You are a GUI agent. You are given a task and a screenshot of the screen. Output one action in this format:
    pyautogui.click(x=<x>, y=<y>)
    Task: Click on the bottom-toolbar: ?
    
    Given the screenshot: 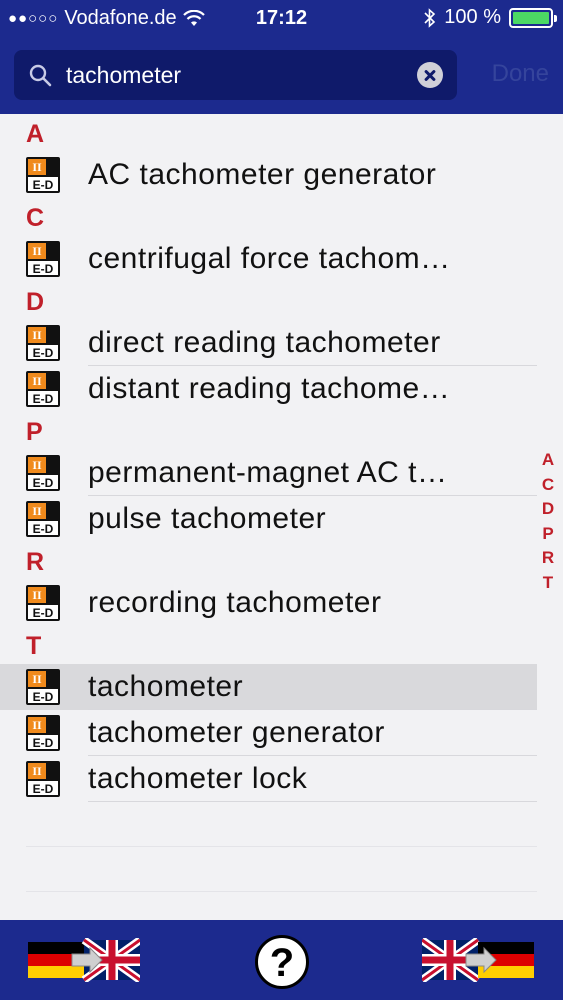 What is the action you would take?
    pyautogui.click(x=281, y=960)
    